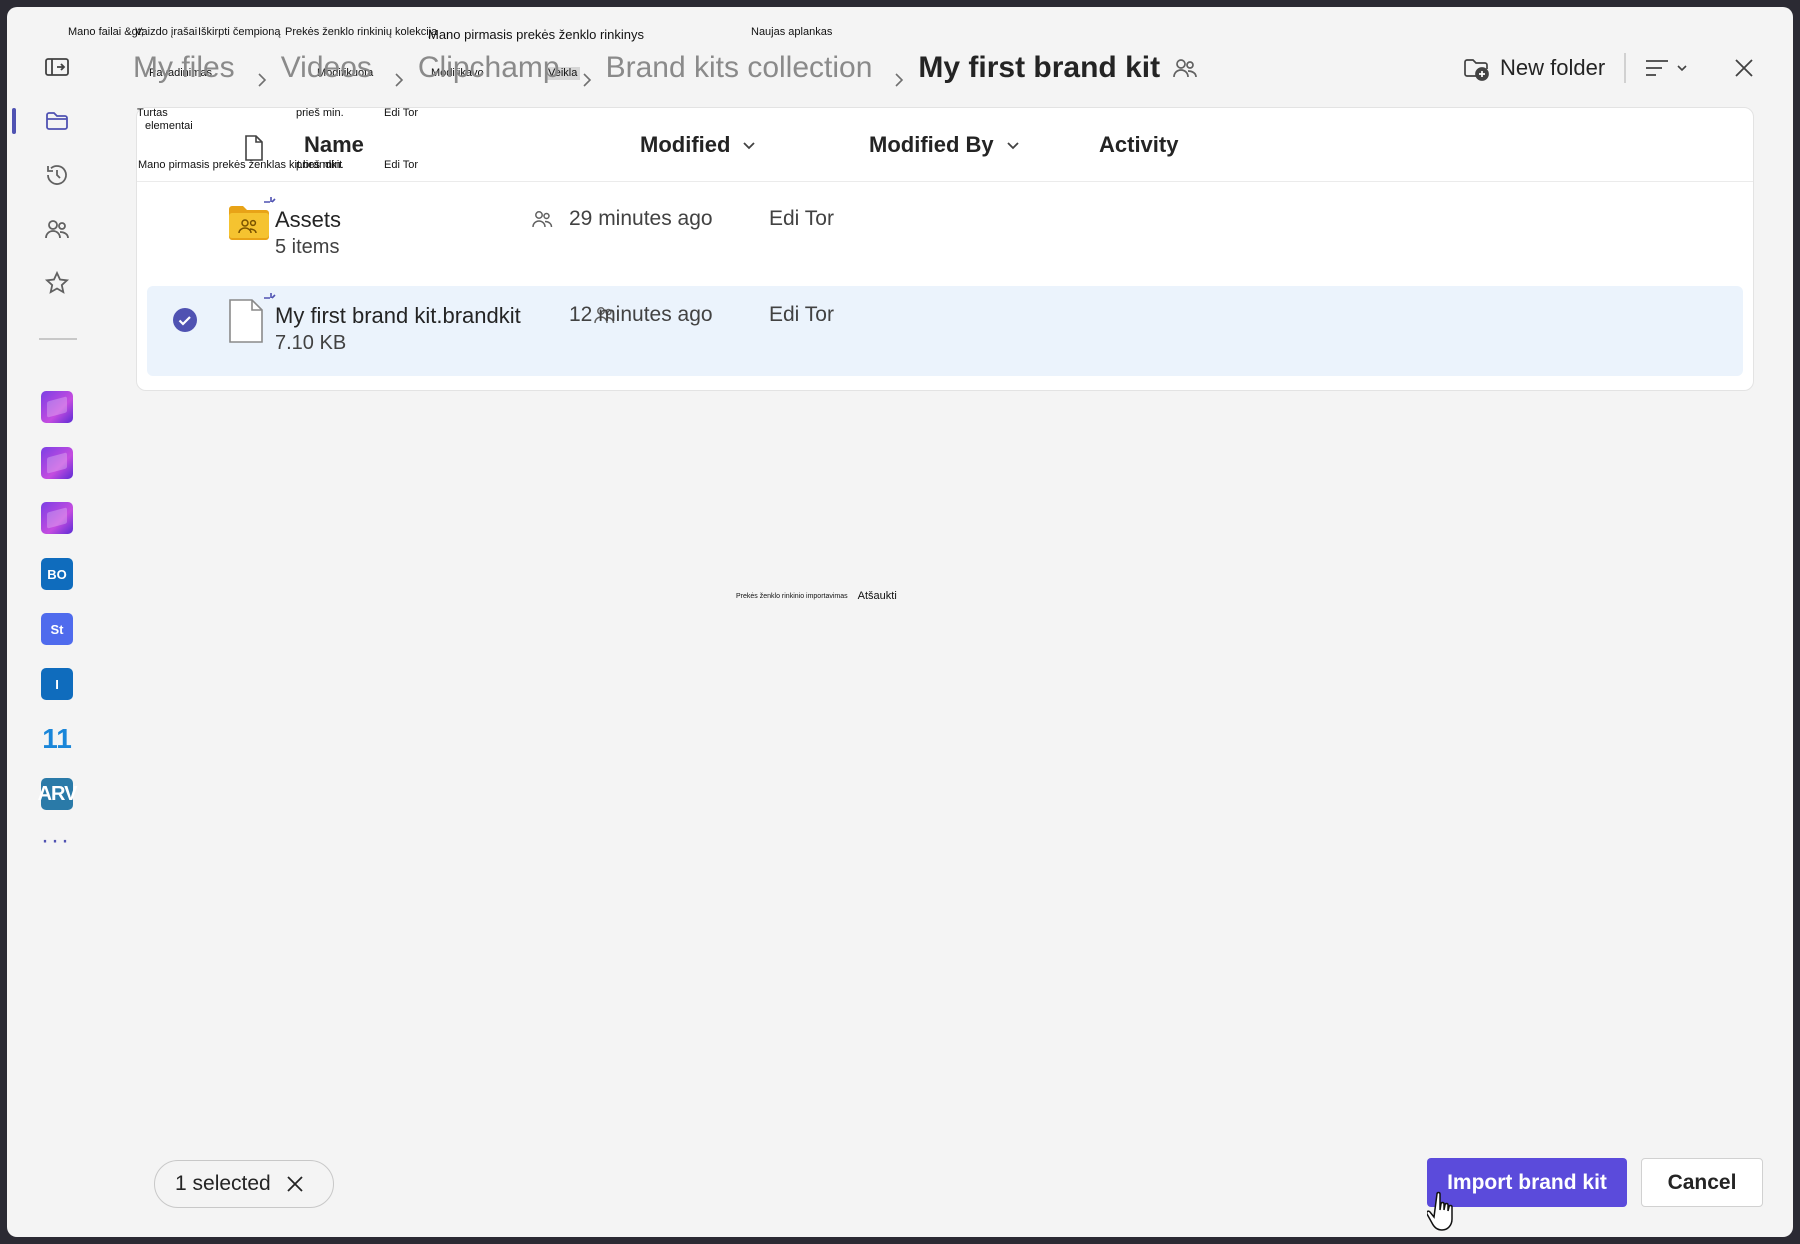 Image resolution: width=1800 pixels, height=1244 pixels. I want to click on view-options-button, so click(1673, 68).